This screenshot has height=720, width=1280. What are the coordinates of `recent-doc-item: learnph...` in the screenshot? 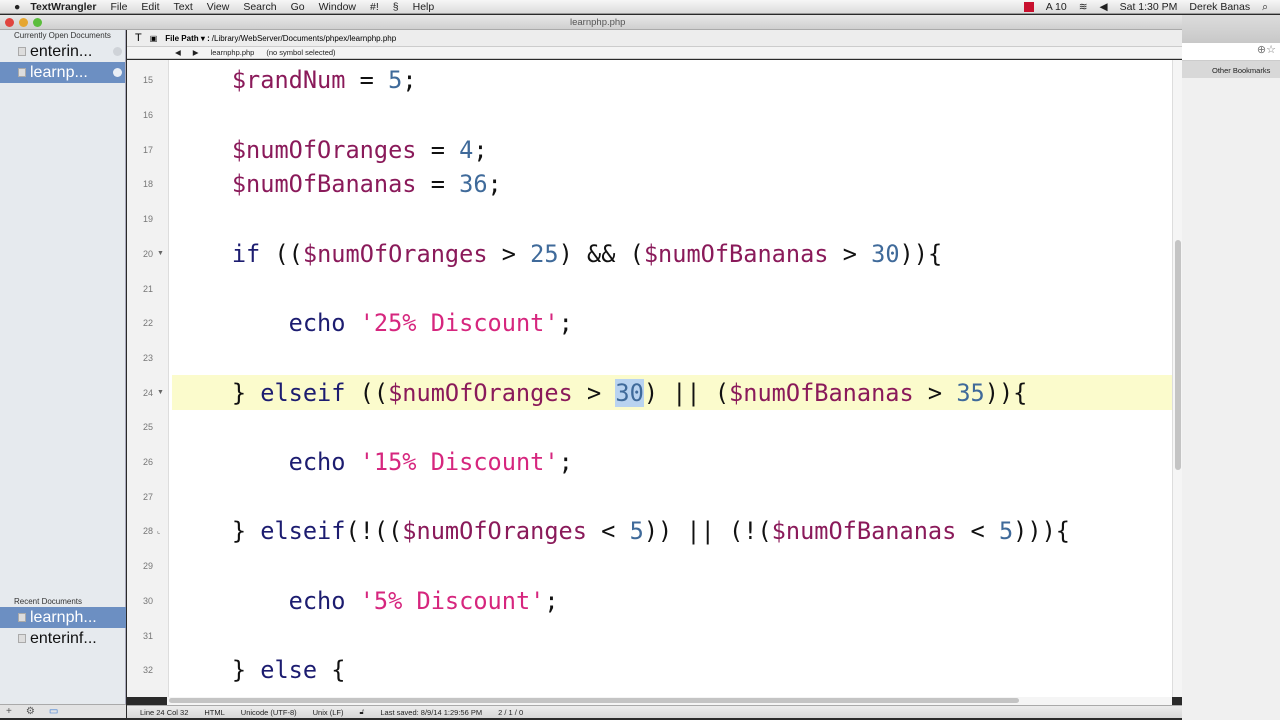 It's located at (63, 617).